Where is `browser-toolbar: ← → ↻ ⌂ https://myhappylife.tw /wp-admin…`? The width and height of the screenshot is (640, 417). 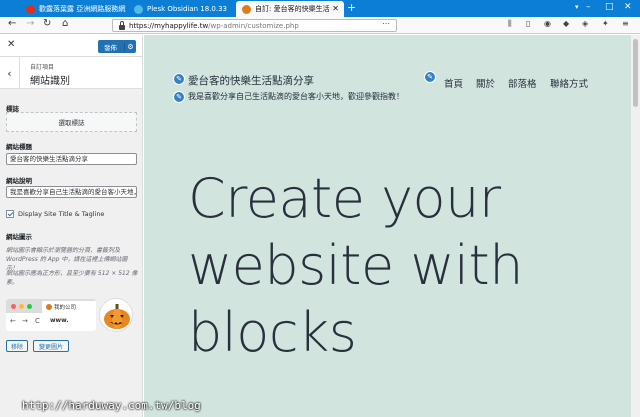
browser-toolbar: ← → ↻ ⌂ https://myhappylife.tw /wp-admin… is located at coordinates (320, 25).